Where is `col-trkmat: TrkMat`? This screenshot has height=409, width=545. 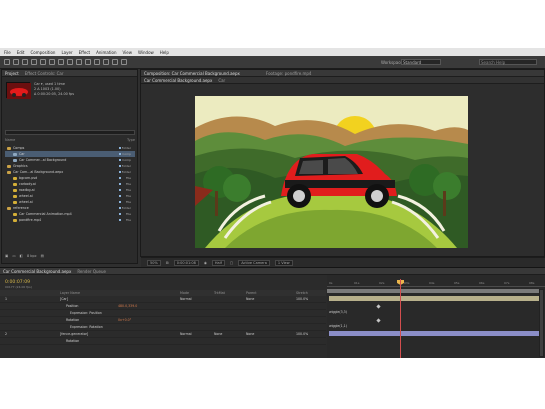
col-trkmat: TrkMat is located at coordinates (219, 293).